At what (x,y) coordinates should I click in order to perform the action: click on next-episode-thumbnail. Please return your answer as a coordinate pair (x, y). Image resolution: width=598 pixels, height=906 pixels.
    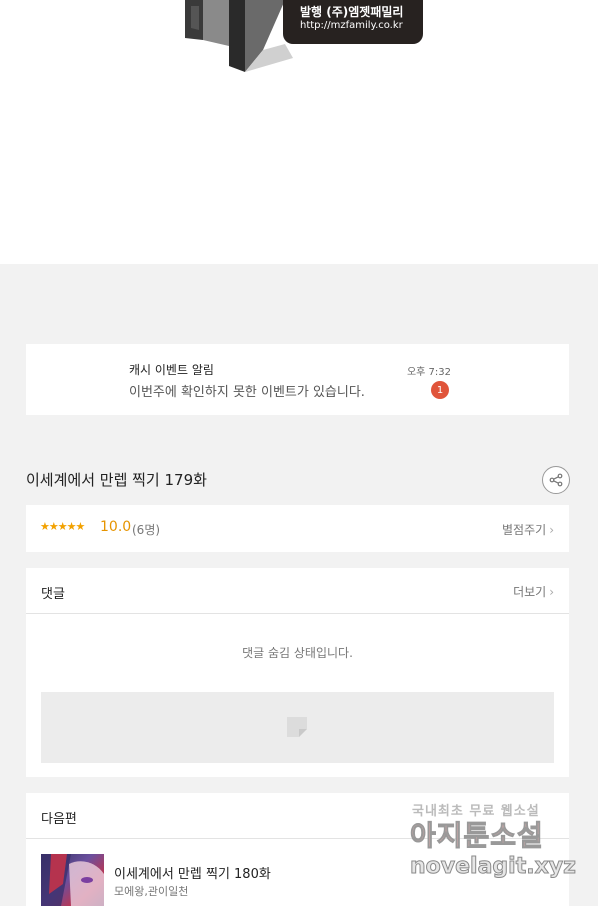
    Looking at the image, I should click on (72, 880).